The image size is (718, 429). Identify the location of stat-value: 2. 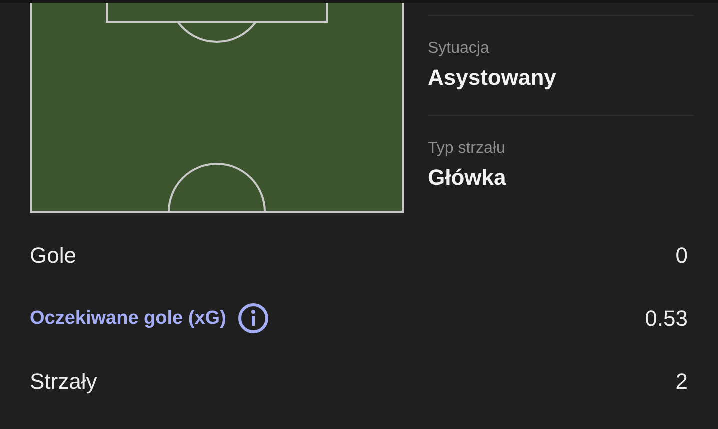
(682, 381).